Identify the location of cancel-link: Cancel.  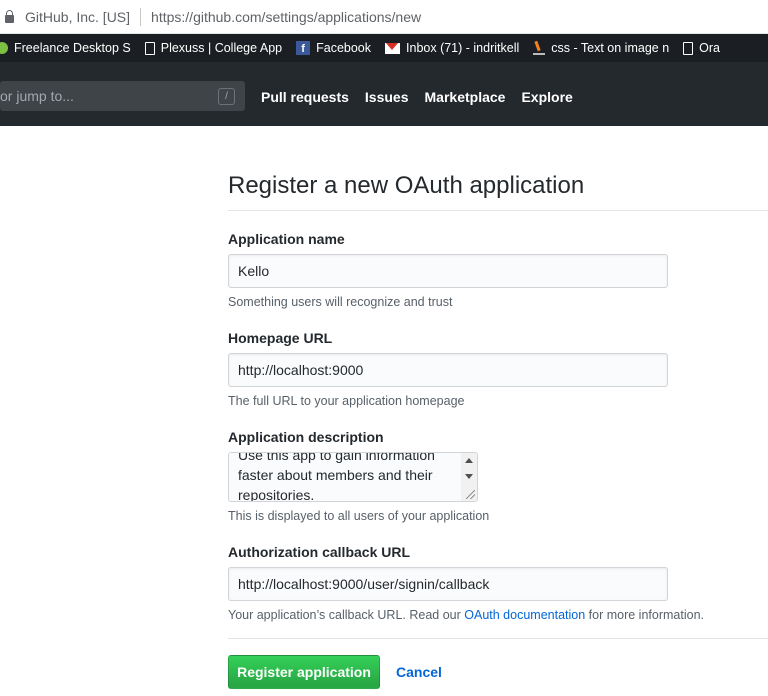
(419, 672).